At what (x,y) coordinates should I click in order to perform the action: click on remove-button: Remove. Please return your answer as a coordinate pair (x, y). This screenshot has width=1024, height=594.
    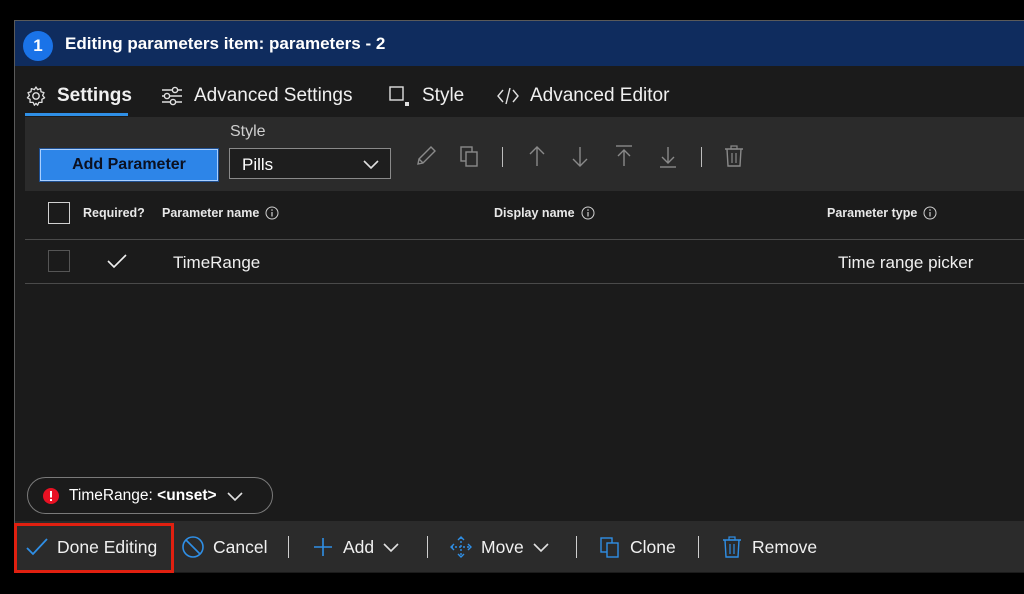
    Looking at the image, I should click on (768, 547).